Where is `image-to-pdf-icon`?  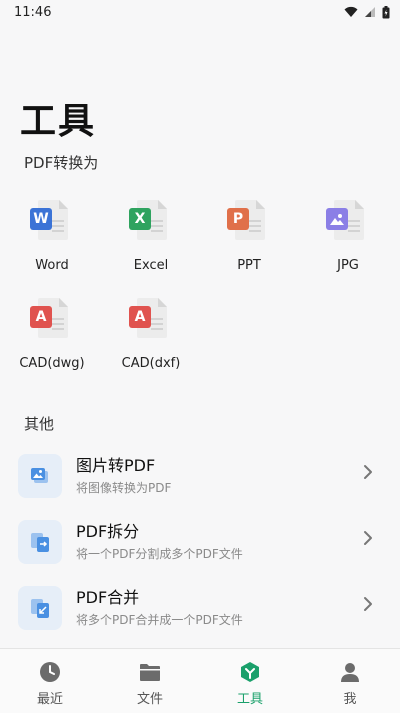
image-to-pdf-icon is located at coordinates (40, 476).